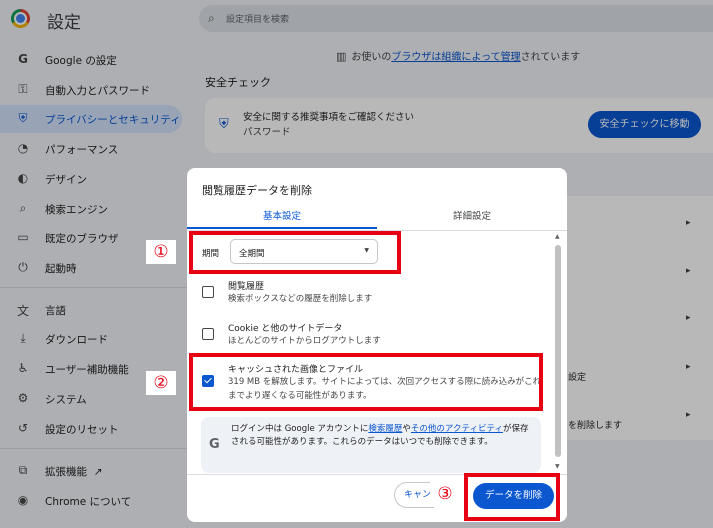  What do you see at coordinates (161, 252) in the screenshot?
I see `callout-number-1: ①` at bounding box center [161, 252].